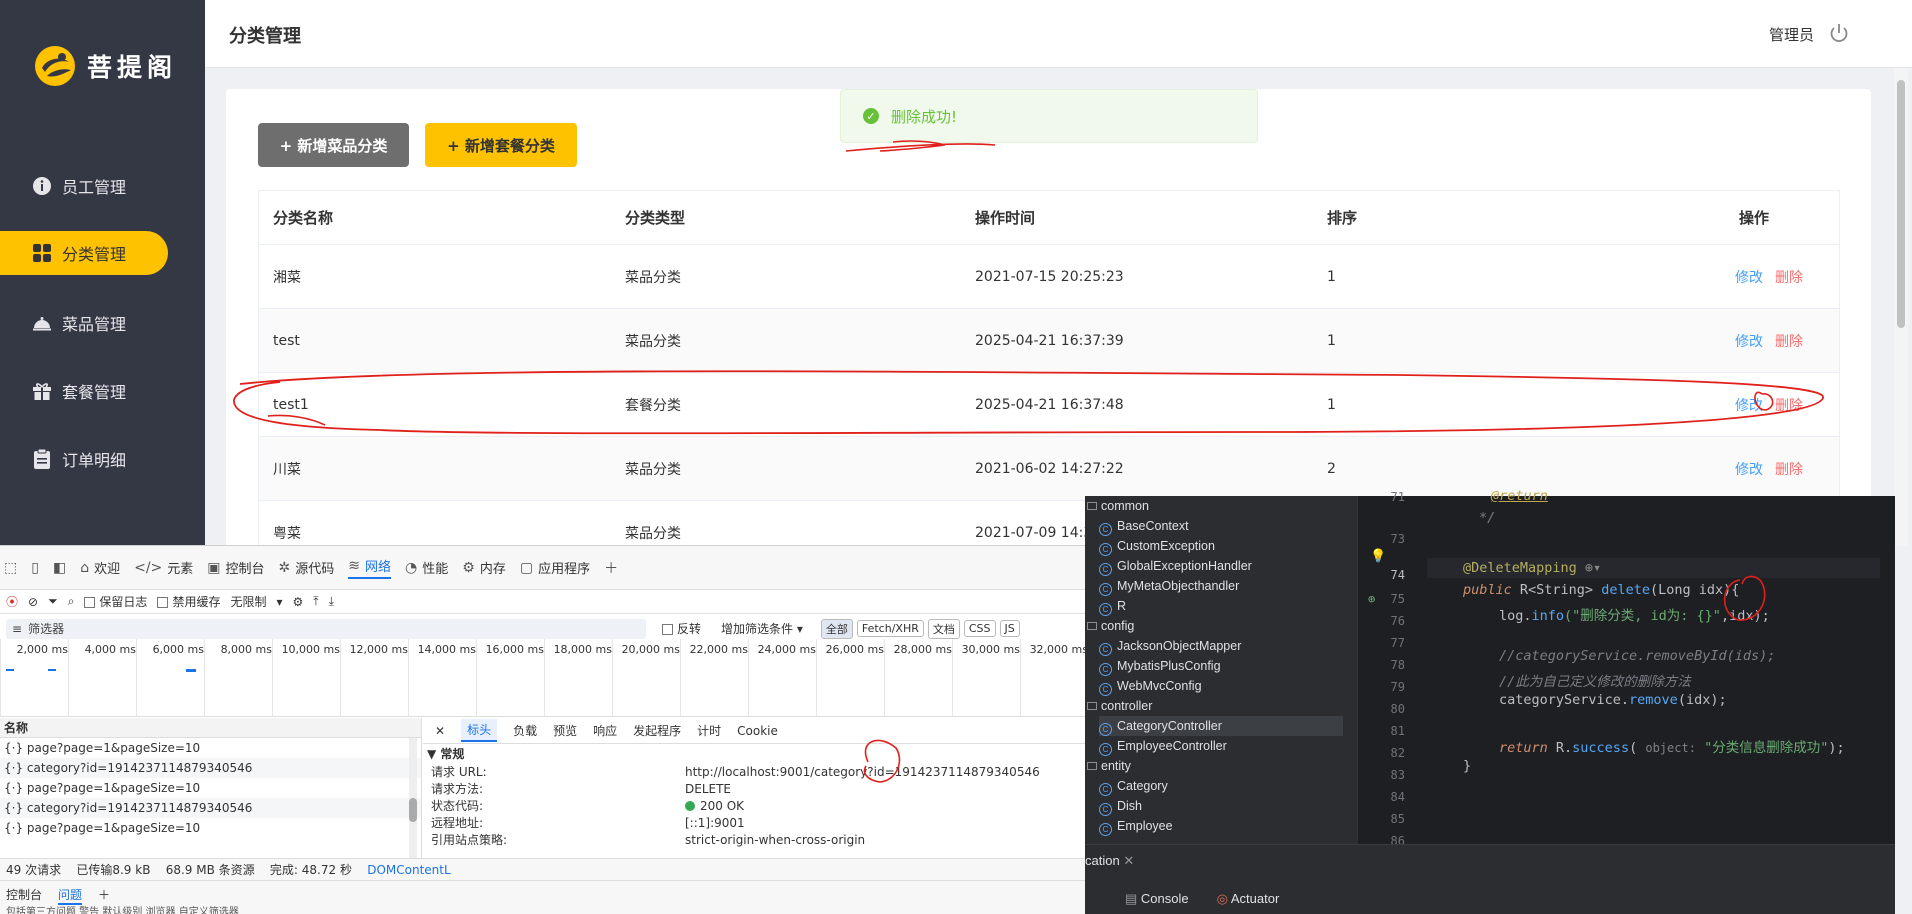 This screenshot has width=1912, height=914. What do you see at coordinates (84, 323) in the screenshot?
I see `sidebar-item-dishes: 菜品管理` at bounding box center [84, 323].